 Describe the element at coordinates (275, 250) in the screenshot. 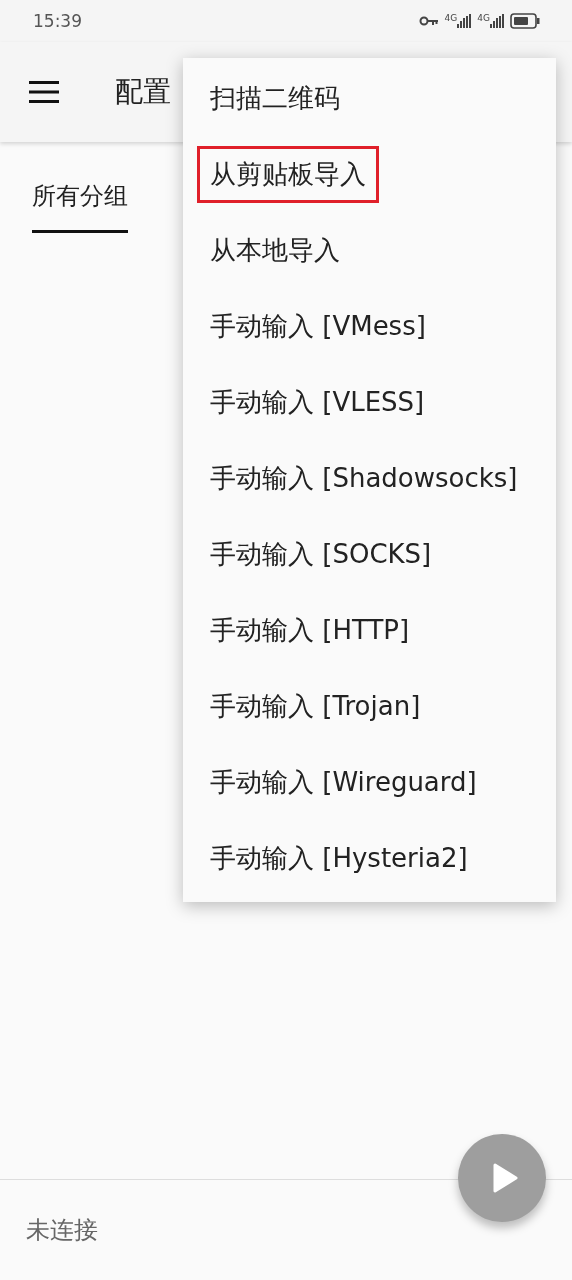

I see `menu-item: 从本地导入` at that location.